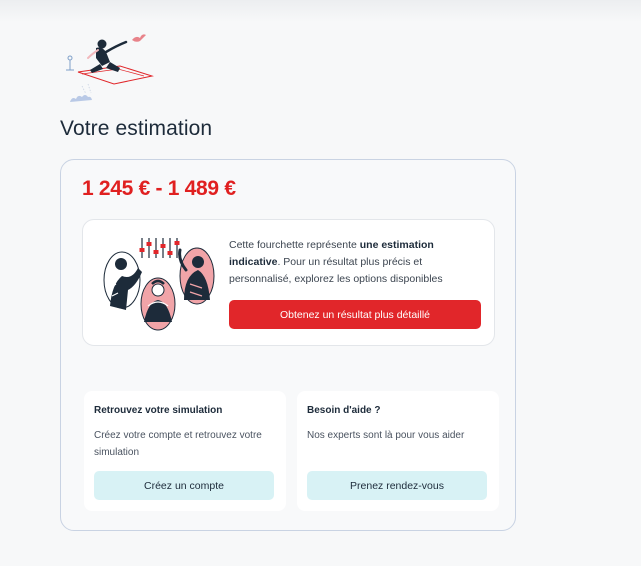 This screenshot has width=641, height=566. What do you see at coordinates (397, 485) in the screenshot?
I see `book-appointment-button: Prenez rendez-vous` at bounding box center [397, 485].